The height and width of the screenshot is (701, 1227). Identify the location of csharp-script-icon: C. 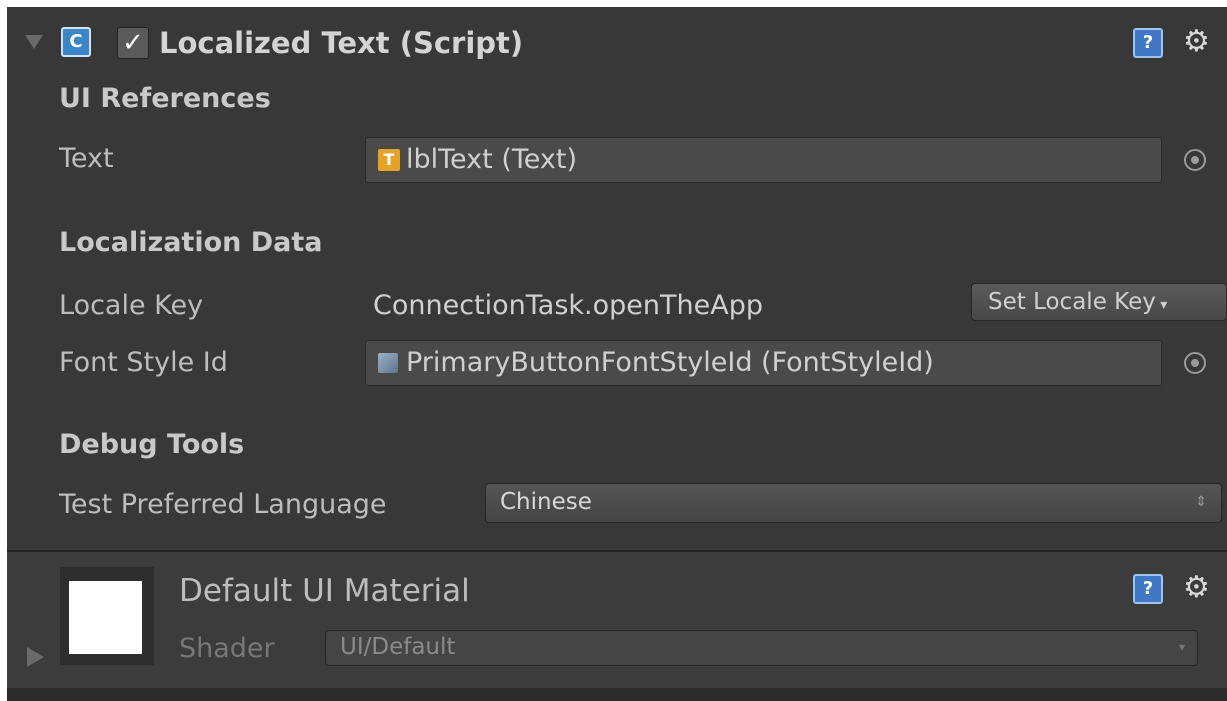
(76, 42).